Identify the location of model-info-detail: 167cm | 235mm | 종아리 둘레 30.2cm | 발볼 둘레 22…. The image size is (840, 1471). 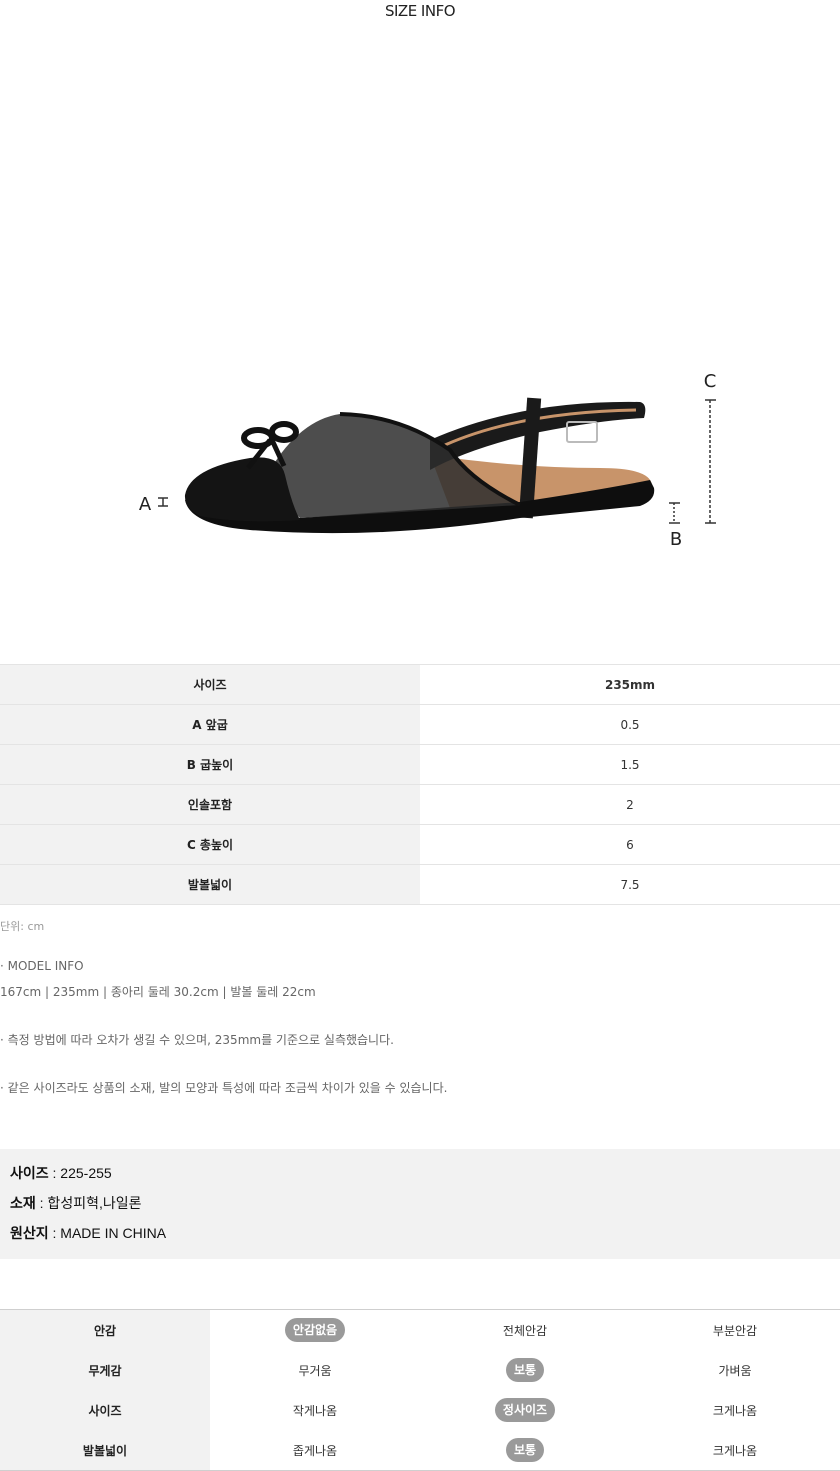
(158, 992).